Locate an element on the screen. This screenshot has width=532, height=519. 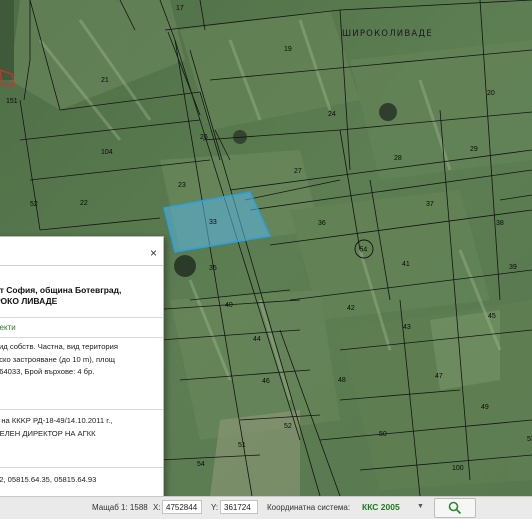
popup-header-divider is located at coordinates (81, 265).